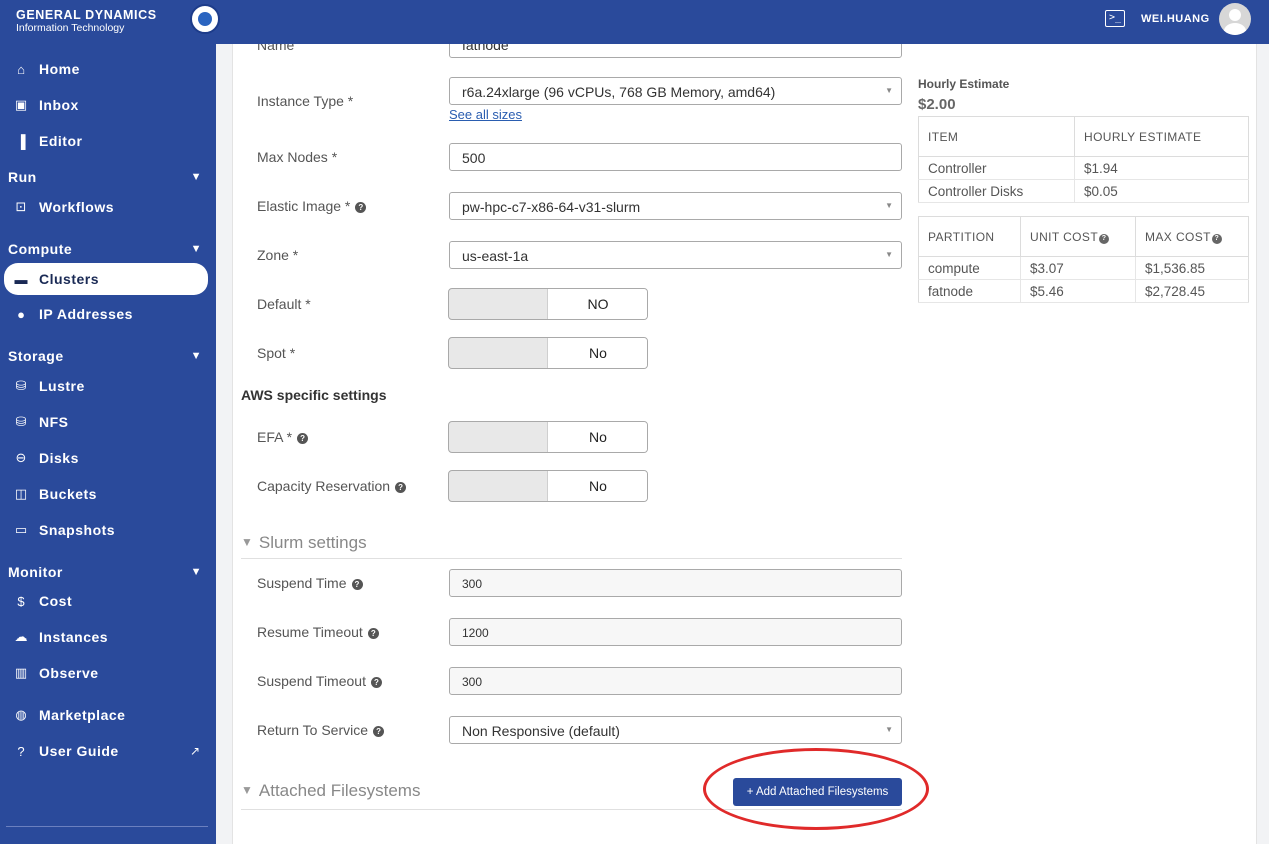 Image resolution: width=1269 pixels, height=844 pixels. What do you see at coordinates (597, 353) in the screenshot?
I see `spot-toggle-value: No` at bounding box center [597, 353].